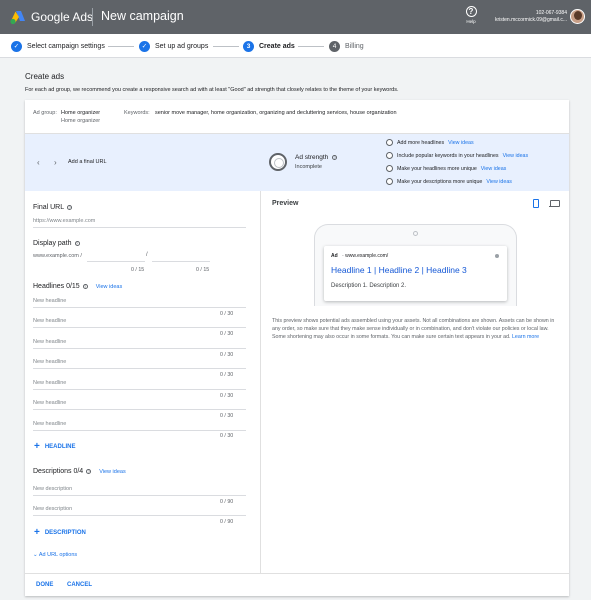 The width and height of the screenshot is (591, 600). What do you see at coordinates (139, 321) in the screenshot?
I see `headline-input-2: New headline` at bounding box center [139, 321].